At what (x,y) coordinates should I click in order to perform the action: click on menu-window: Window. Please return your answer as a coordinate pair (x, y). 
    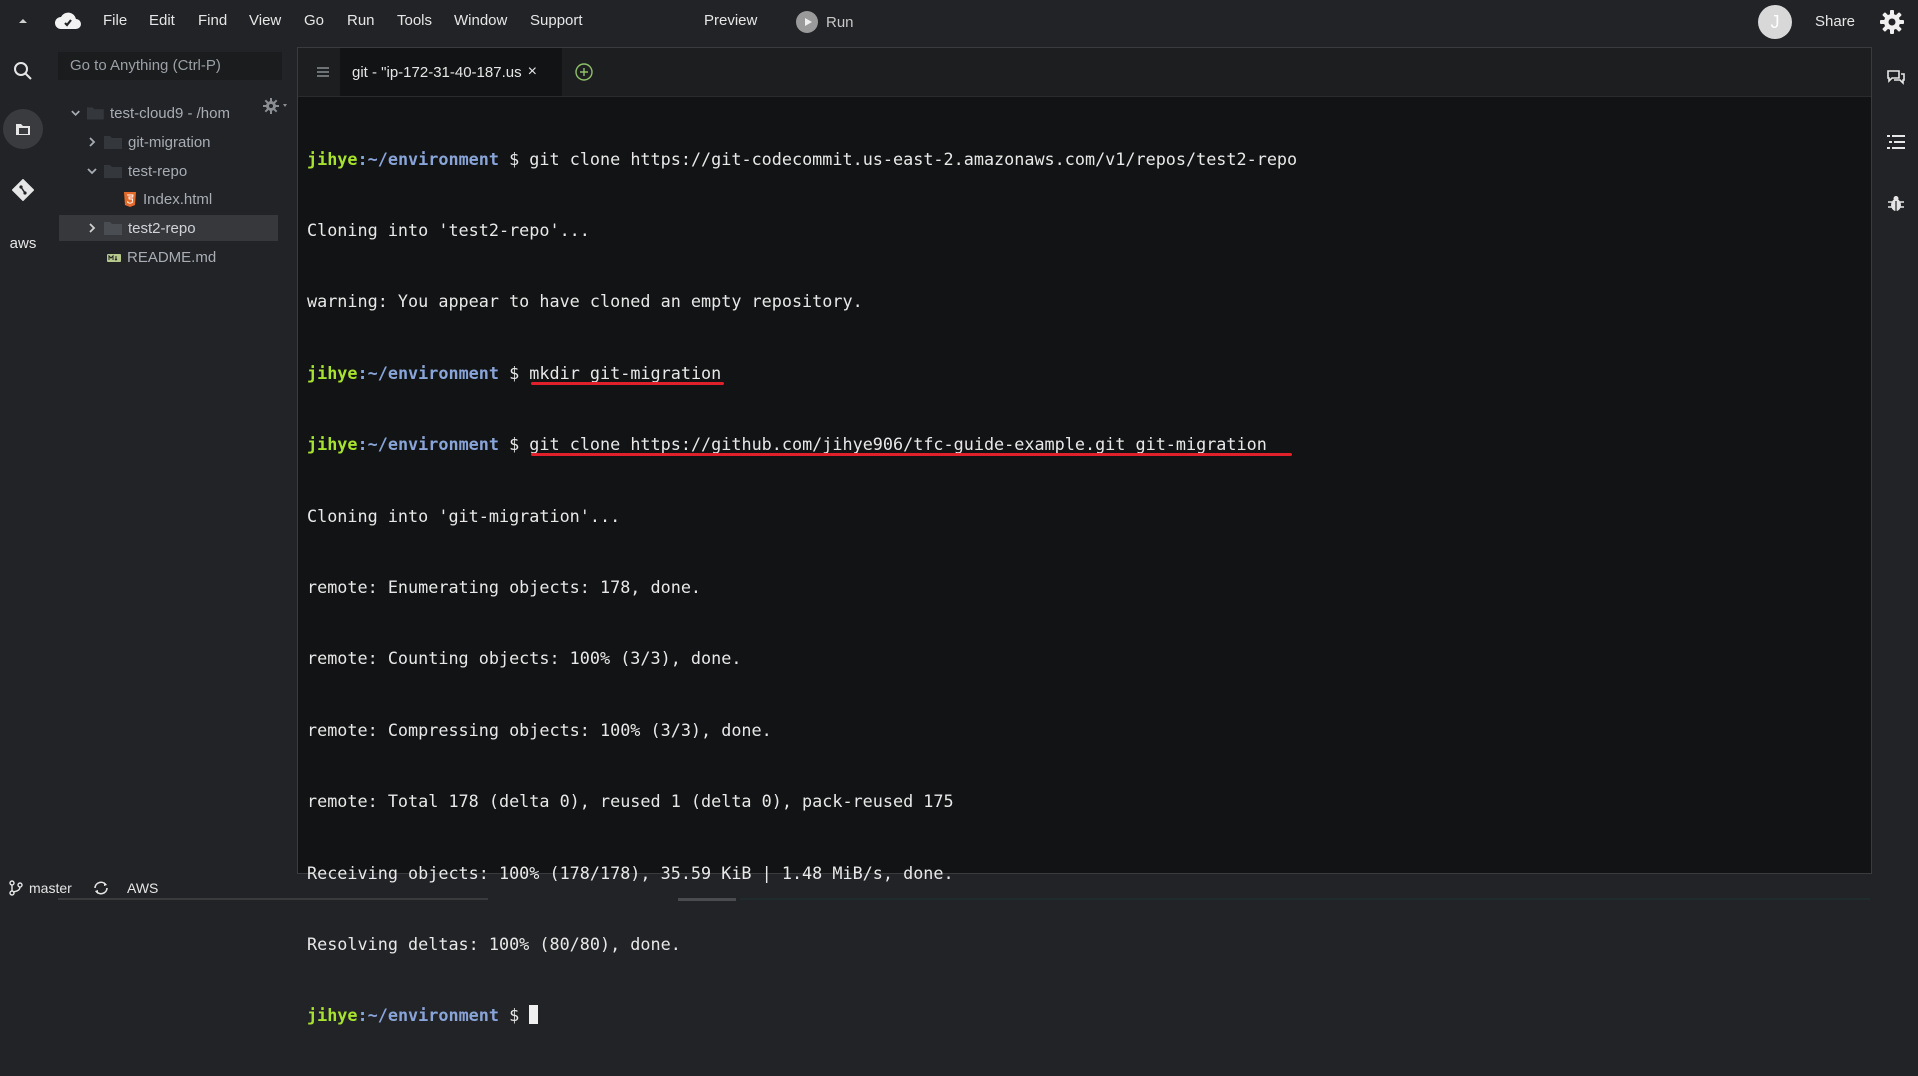
    Looking at the image, I should click on (480, 20).